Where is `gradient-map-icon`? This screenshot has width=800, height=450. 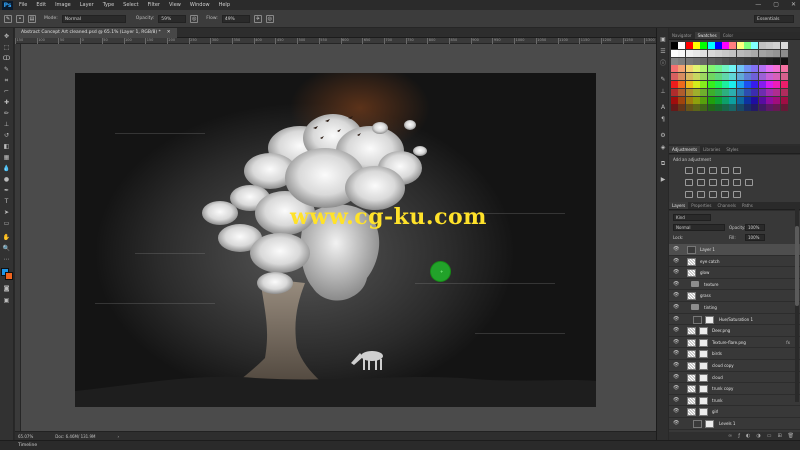 gradient-map-icon is located at coordinates (725, 194).